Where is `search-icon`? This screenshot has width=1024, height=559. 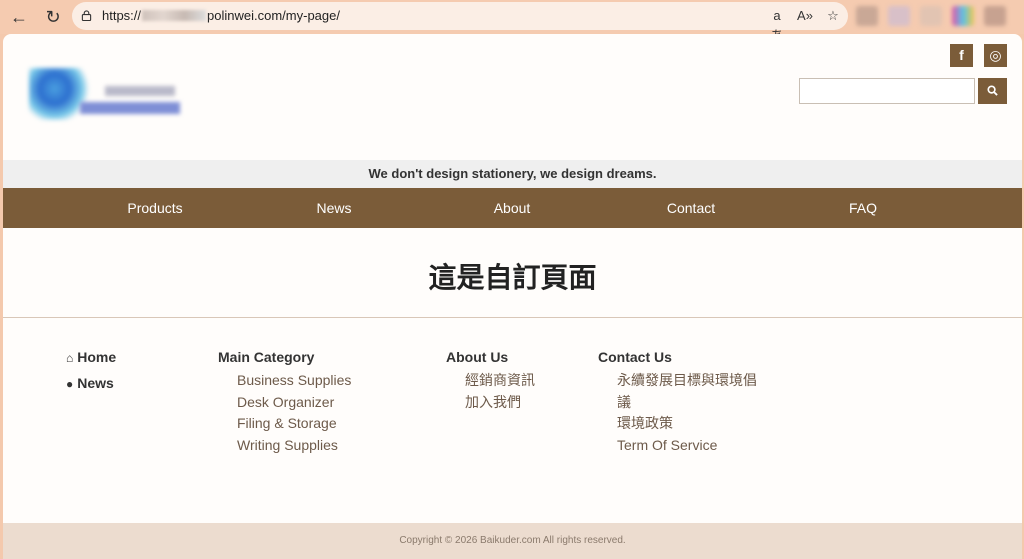
search-icon is located at coordinates (992, 90).